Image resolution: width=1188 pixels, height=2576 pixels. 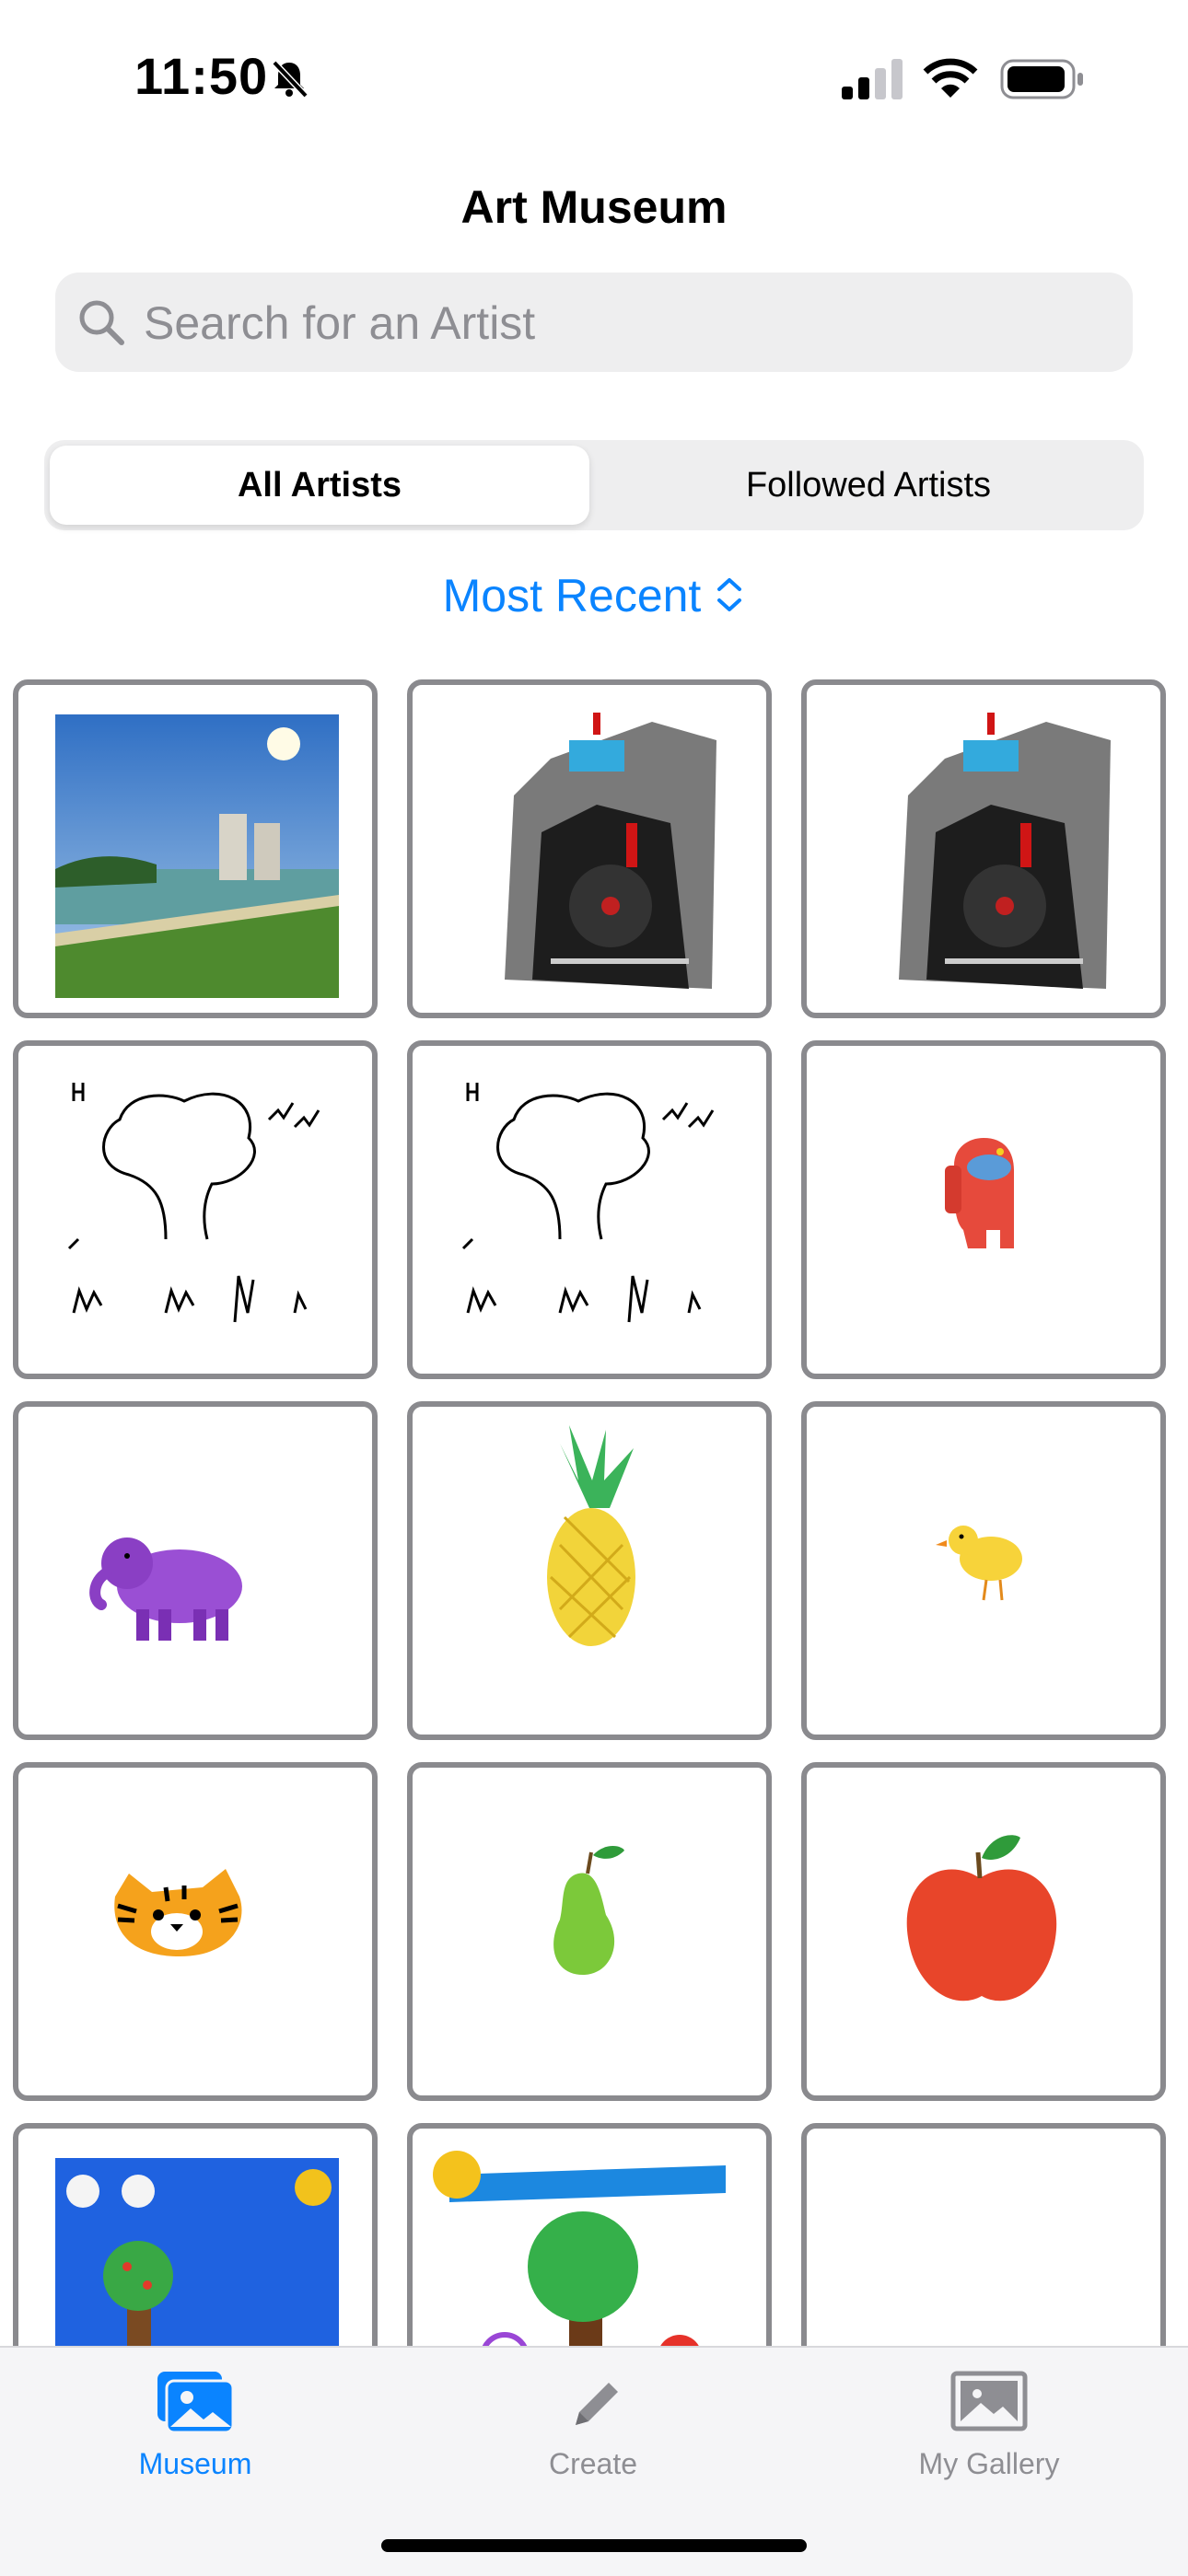 I want to click on artwork-tile-astronaut, so click(x=983, y=1209).